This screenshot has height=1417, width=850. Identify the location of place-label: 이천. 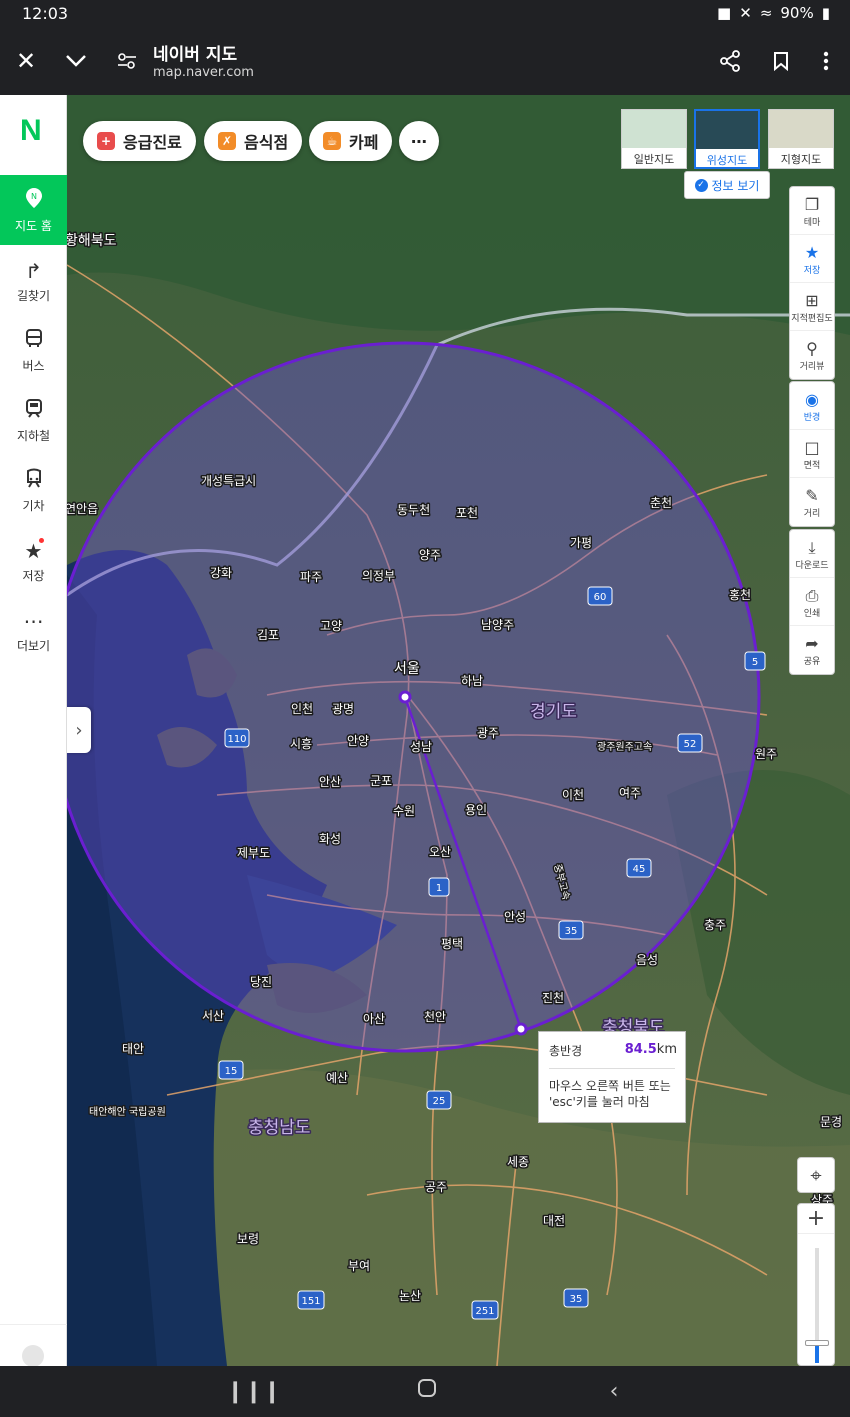
(573, 794).